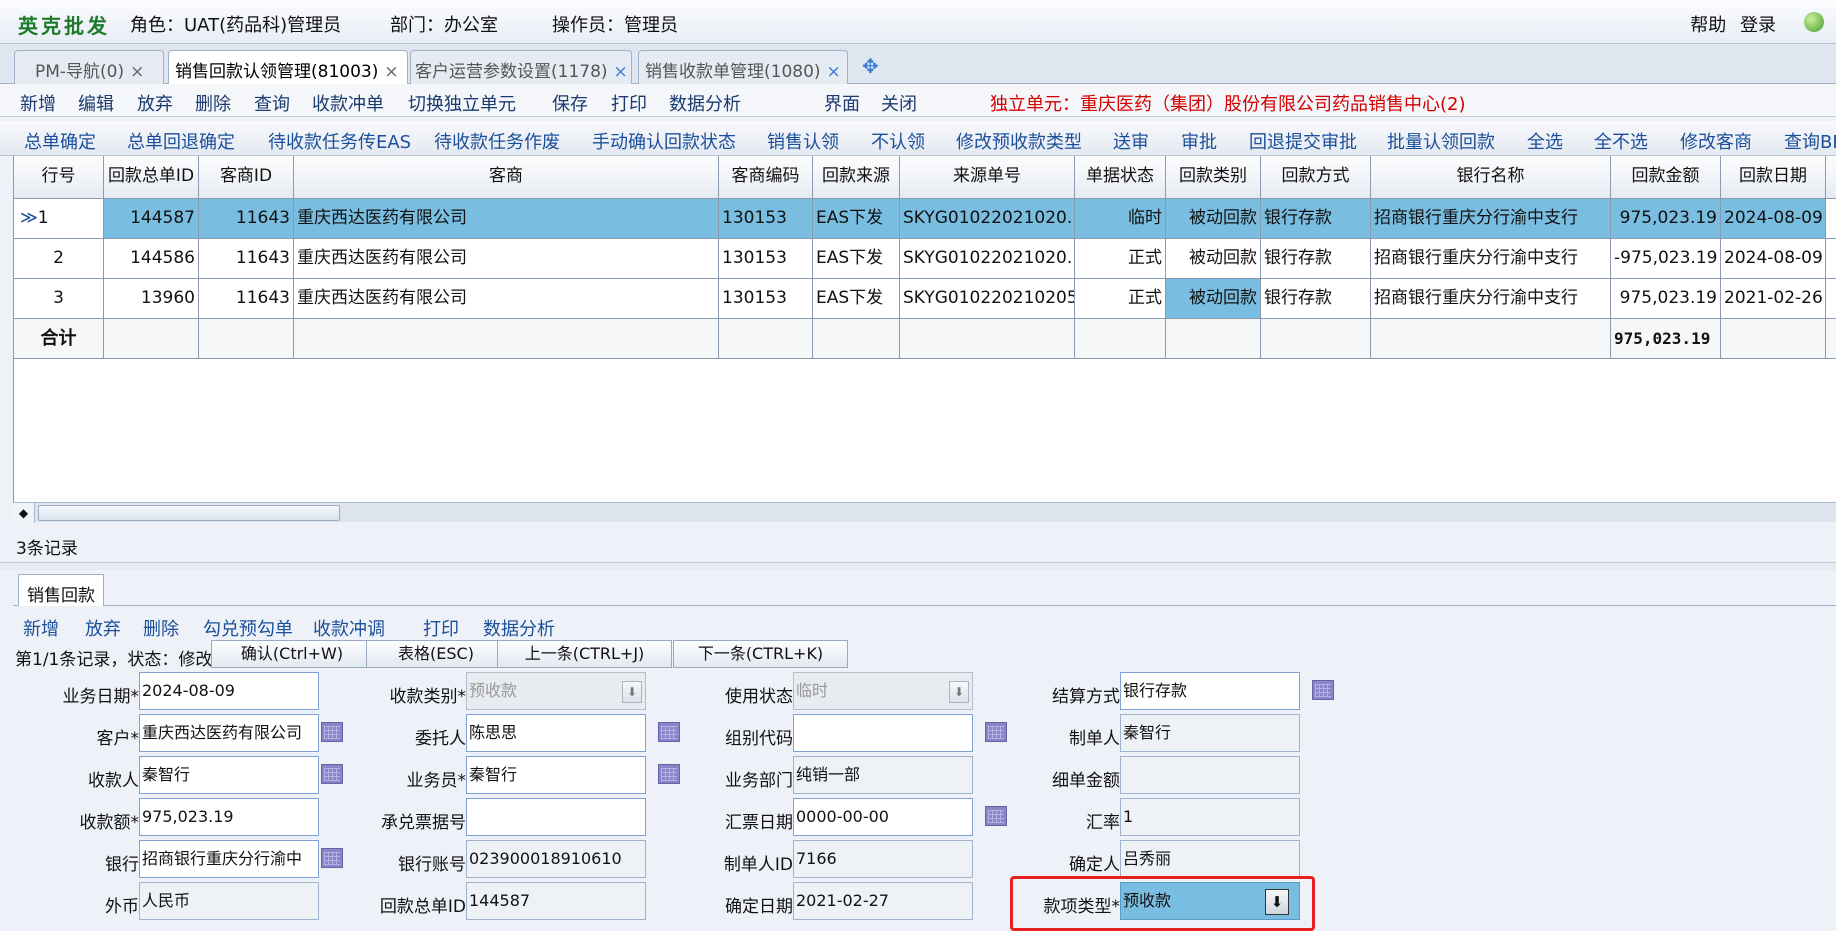 This screenshot has height=931, width=1836. What do you see at coordinates (556, 859) in the screenshot?
I see `account-field: 023900018910610` at bounding box center [556, 859].